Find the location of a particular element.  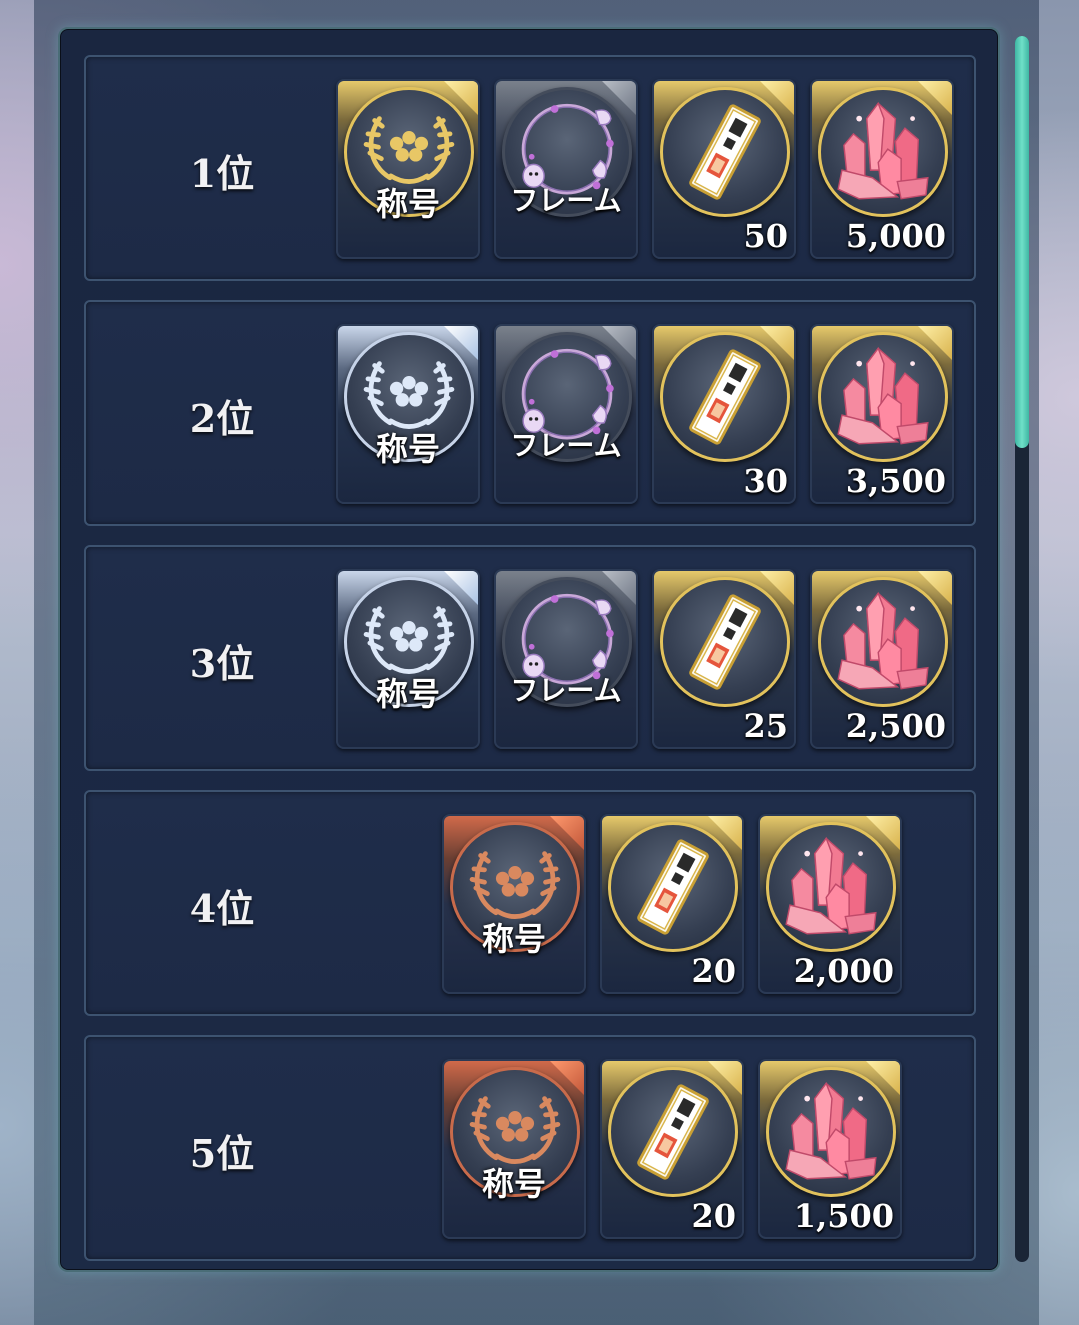

reward-item-crystal: 3,500 is located at coordinates (882, 414).